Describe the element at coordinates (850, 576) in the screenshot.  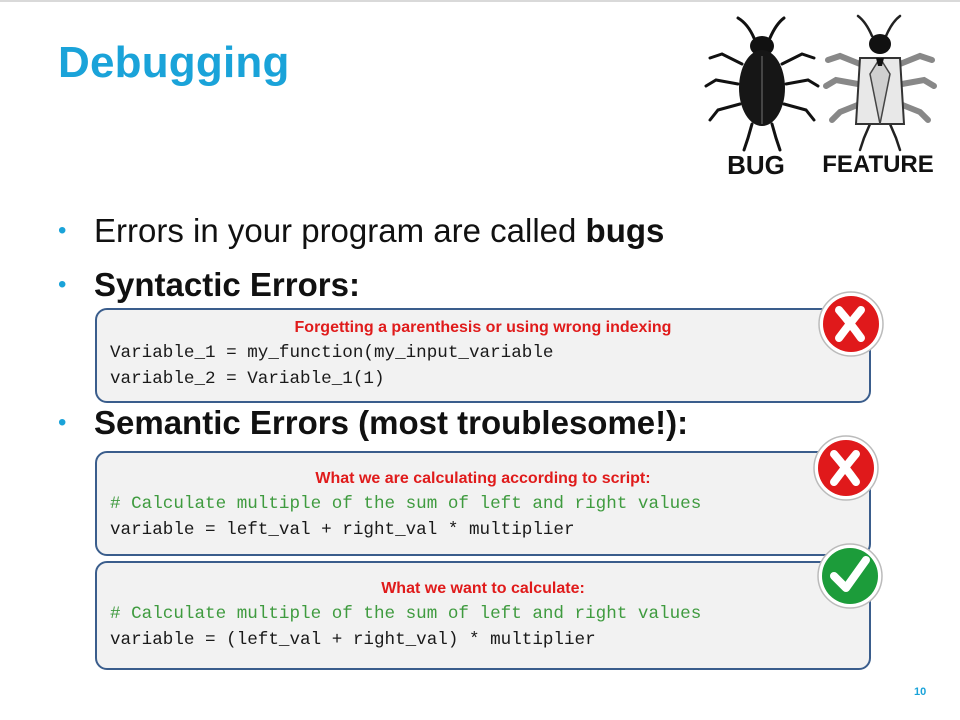
I see `check-mark-icon` at that location.